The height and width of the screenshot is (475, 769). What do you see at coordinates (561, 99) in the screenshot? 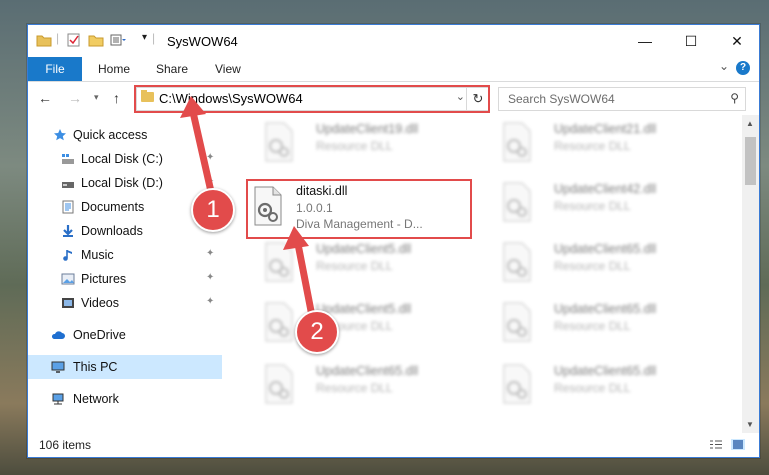
I see `search-placeholder: Search SysWOW64` at bounding box center [561, 99].